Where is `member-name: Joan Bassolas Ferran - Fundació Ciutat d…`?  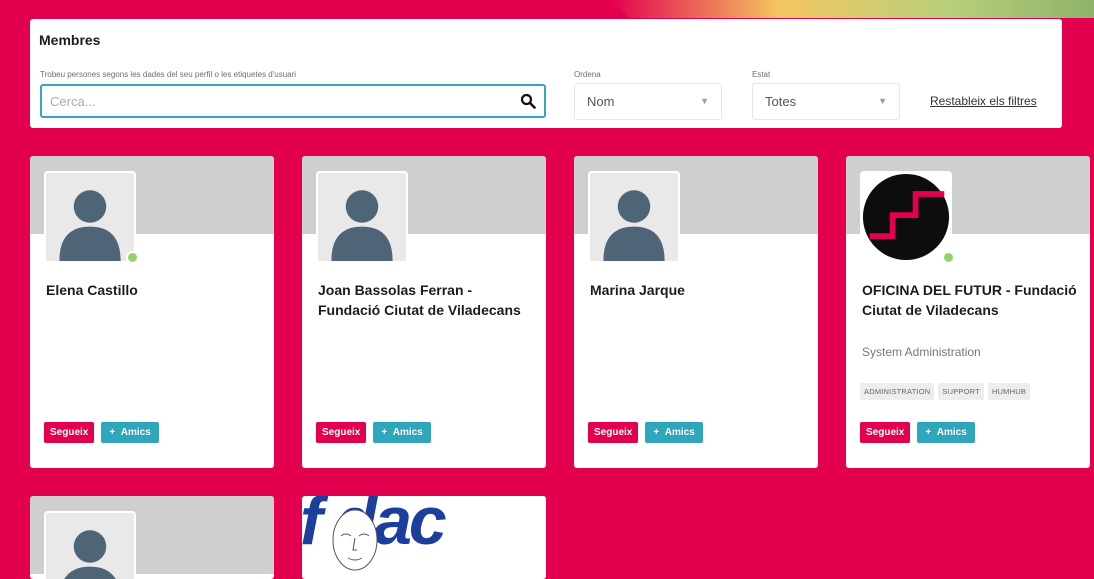 member-name: Joan Bassolas Ferran - Fundació Ciutat d… is located at coordinates (425, 300).